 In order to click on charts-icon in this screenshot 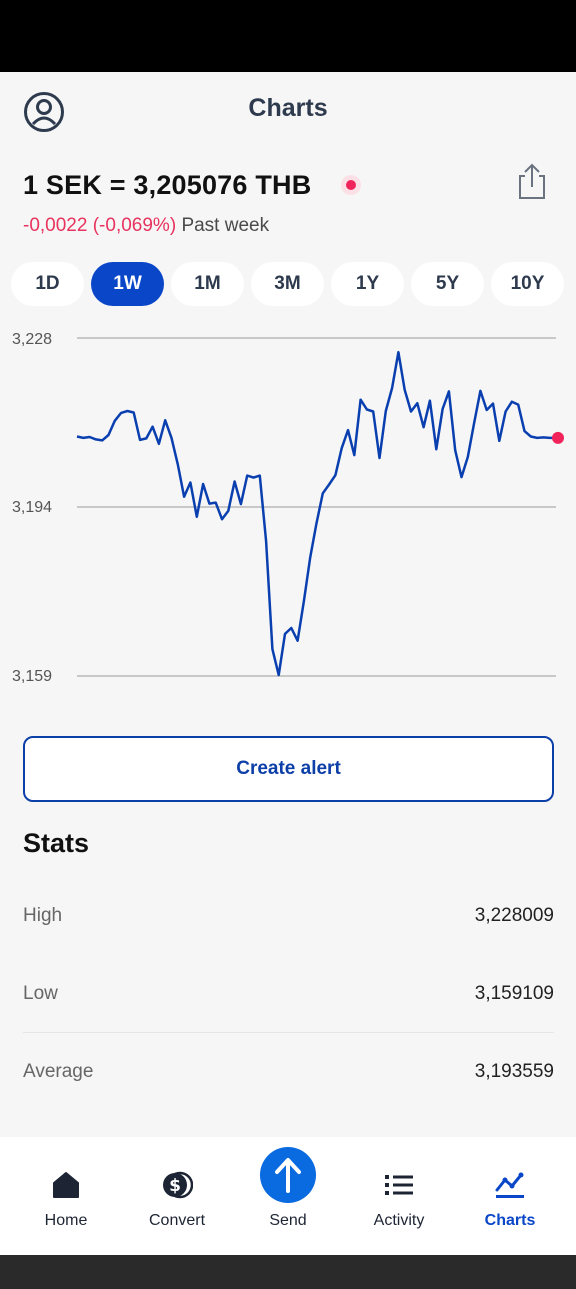, I will do `click(509, 1185)`.